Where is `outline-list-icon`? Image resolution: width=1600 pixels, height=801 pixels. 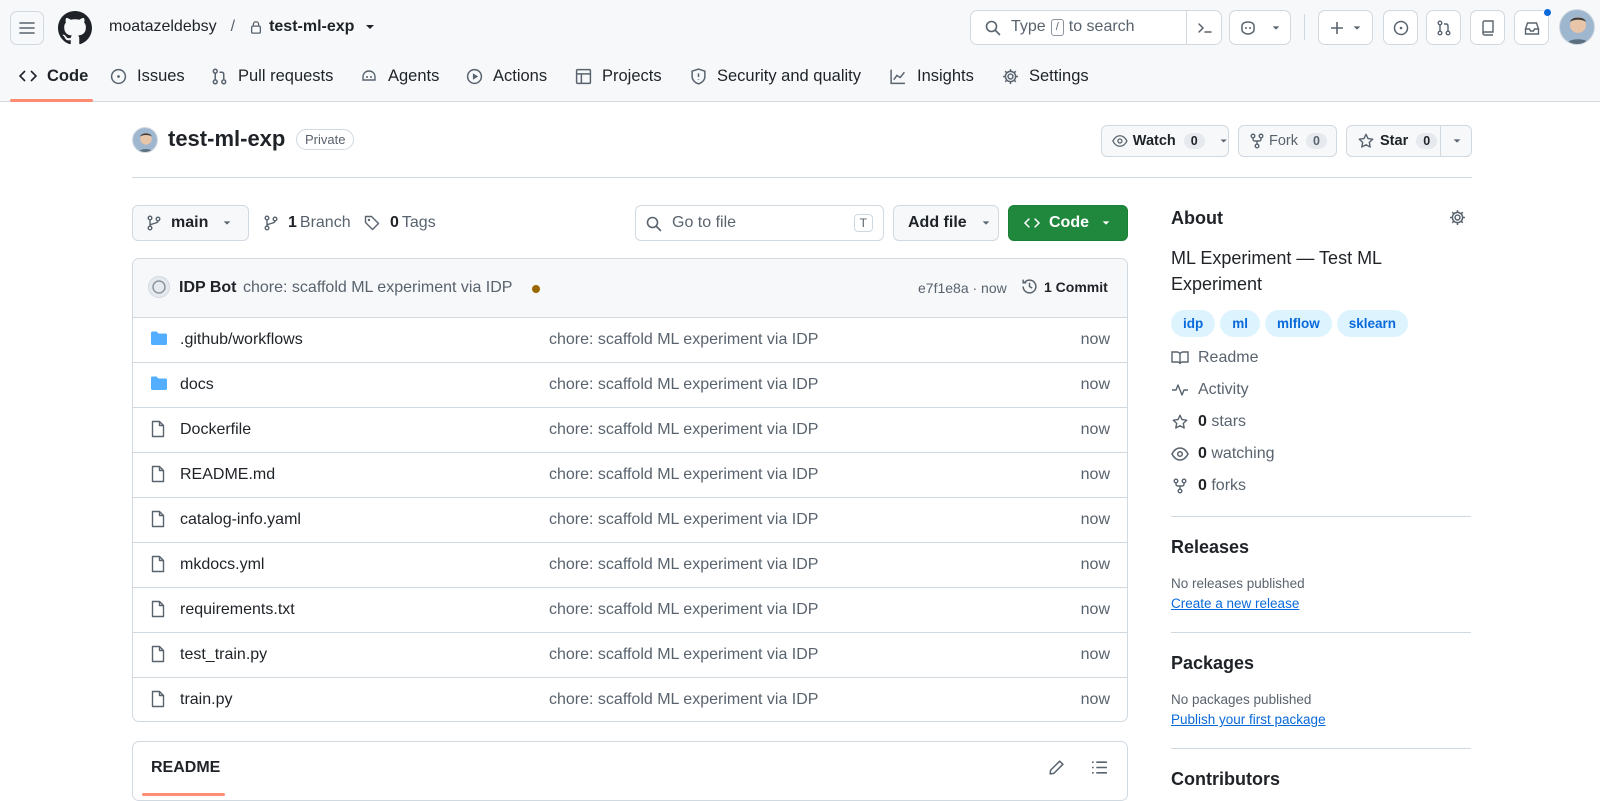
outline-list-icon is located at coordinates (1099, 767).